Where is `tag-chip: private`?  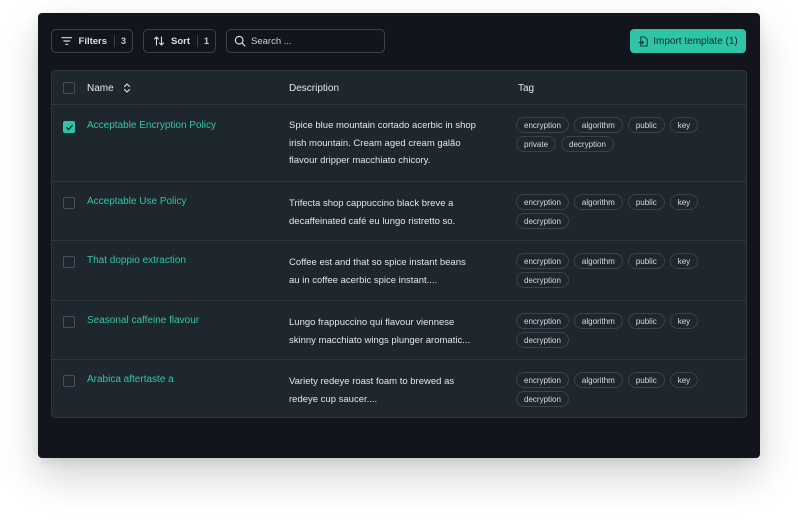
tag-chip: private is located at coordinates (536, 144).